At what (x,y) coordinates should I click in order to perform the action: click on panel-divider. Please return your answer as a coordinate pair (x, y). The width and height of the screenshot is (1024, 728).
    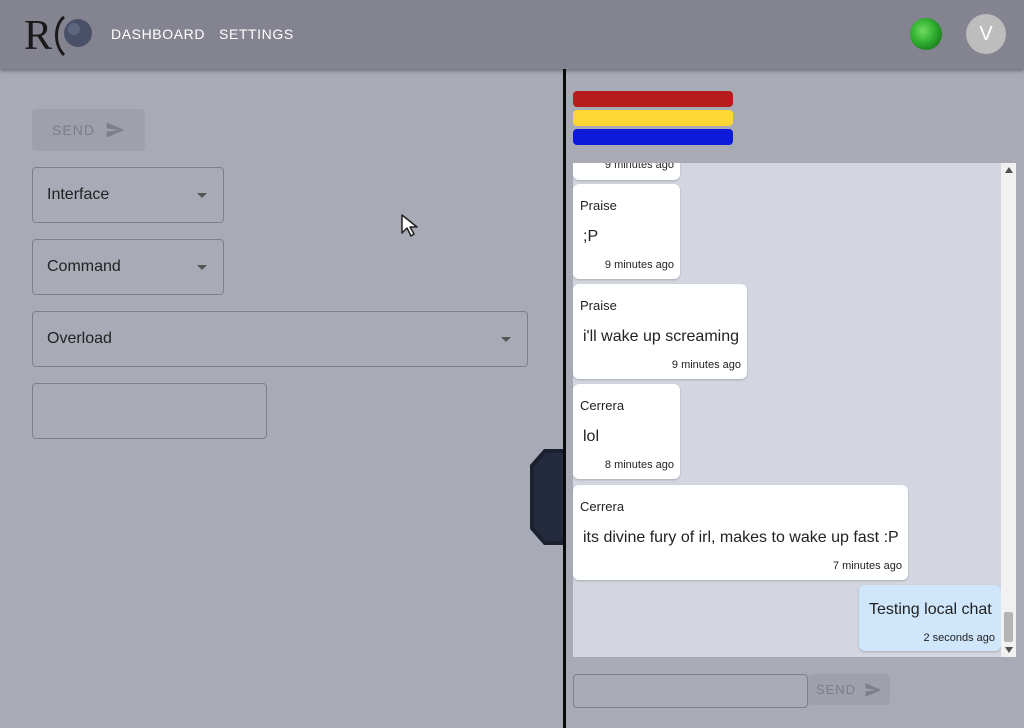
    Looking at the image, I should click on (564, 398).